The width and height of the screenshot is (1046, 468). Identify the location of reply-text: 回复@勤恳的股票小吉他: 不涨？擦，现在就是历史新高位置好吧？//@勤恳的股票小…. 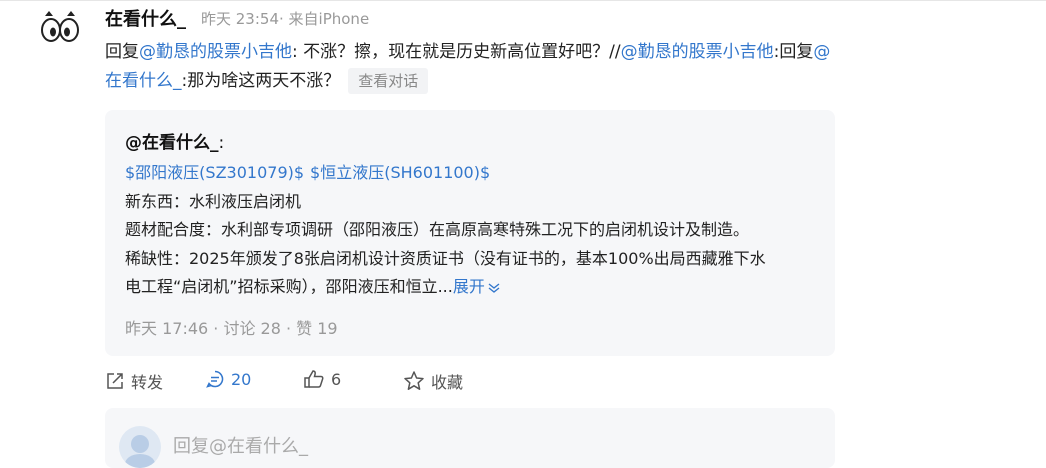
(472, 67).